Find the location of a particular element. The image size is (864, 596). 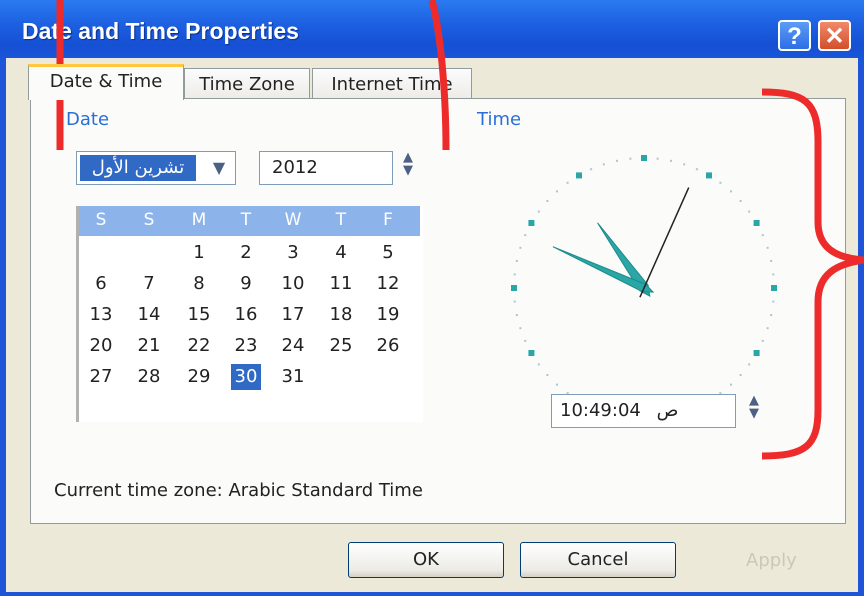

month-selected-value: تشرين الأول is located at coordinates (138, 168).